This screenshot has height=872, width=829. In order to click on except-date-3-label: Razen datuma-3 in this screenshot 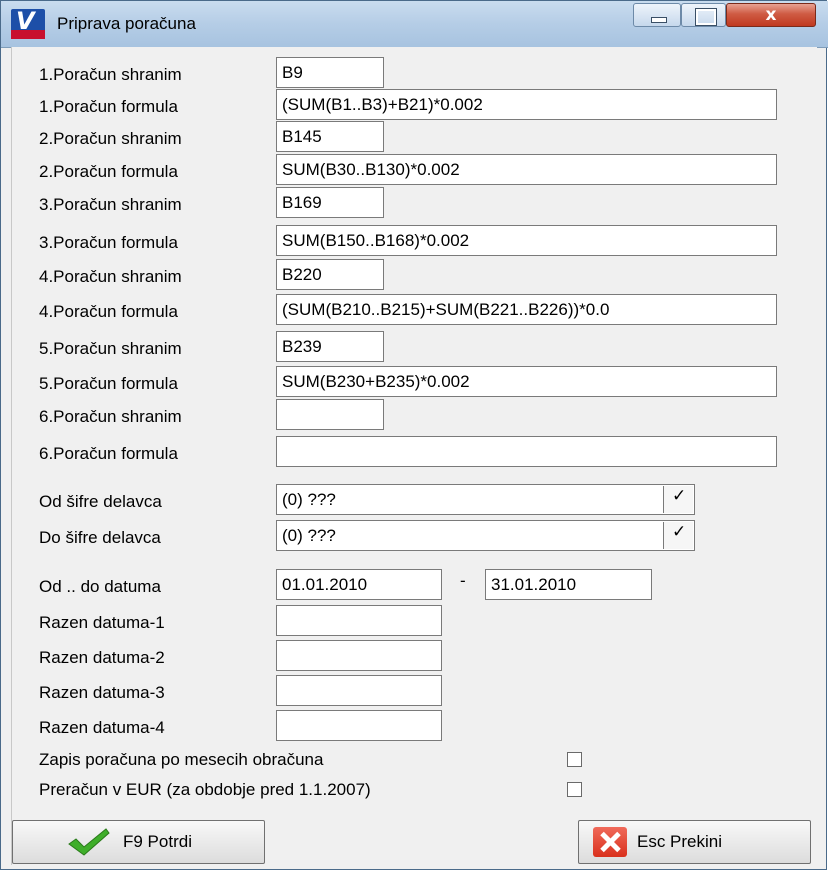, I will do `click(102, 692)`.